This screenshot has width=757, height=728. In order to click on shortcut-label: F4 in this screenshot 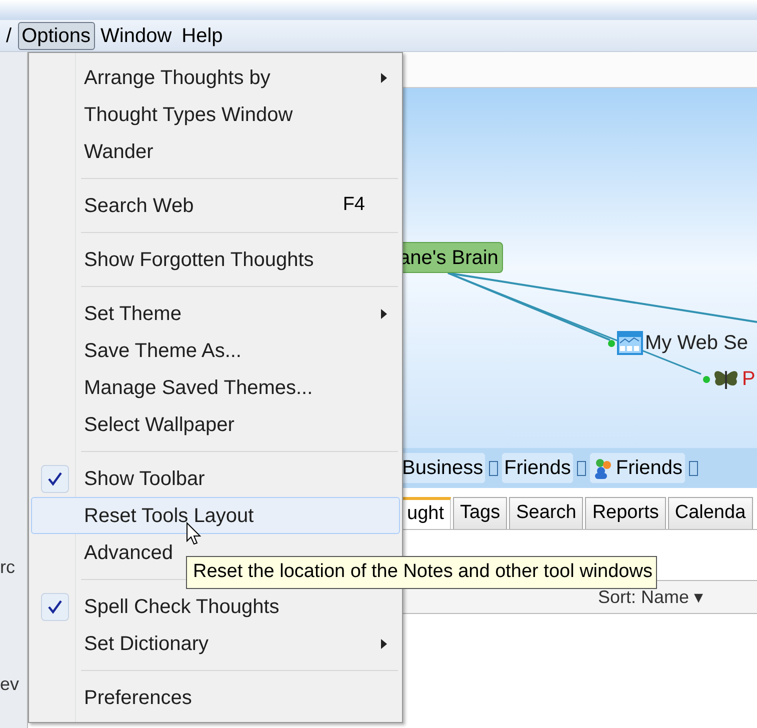, I will do `click(353, 205)`.